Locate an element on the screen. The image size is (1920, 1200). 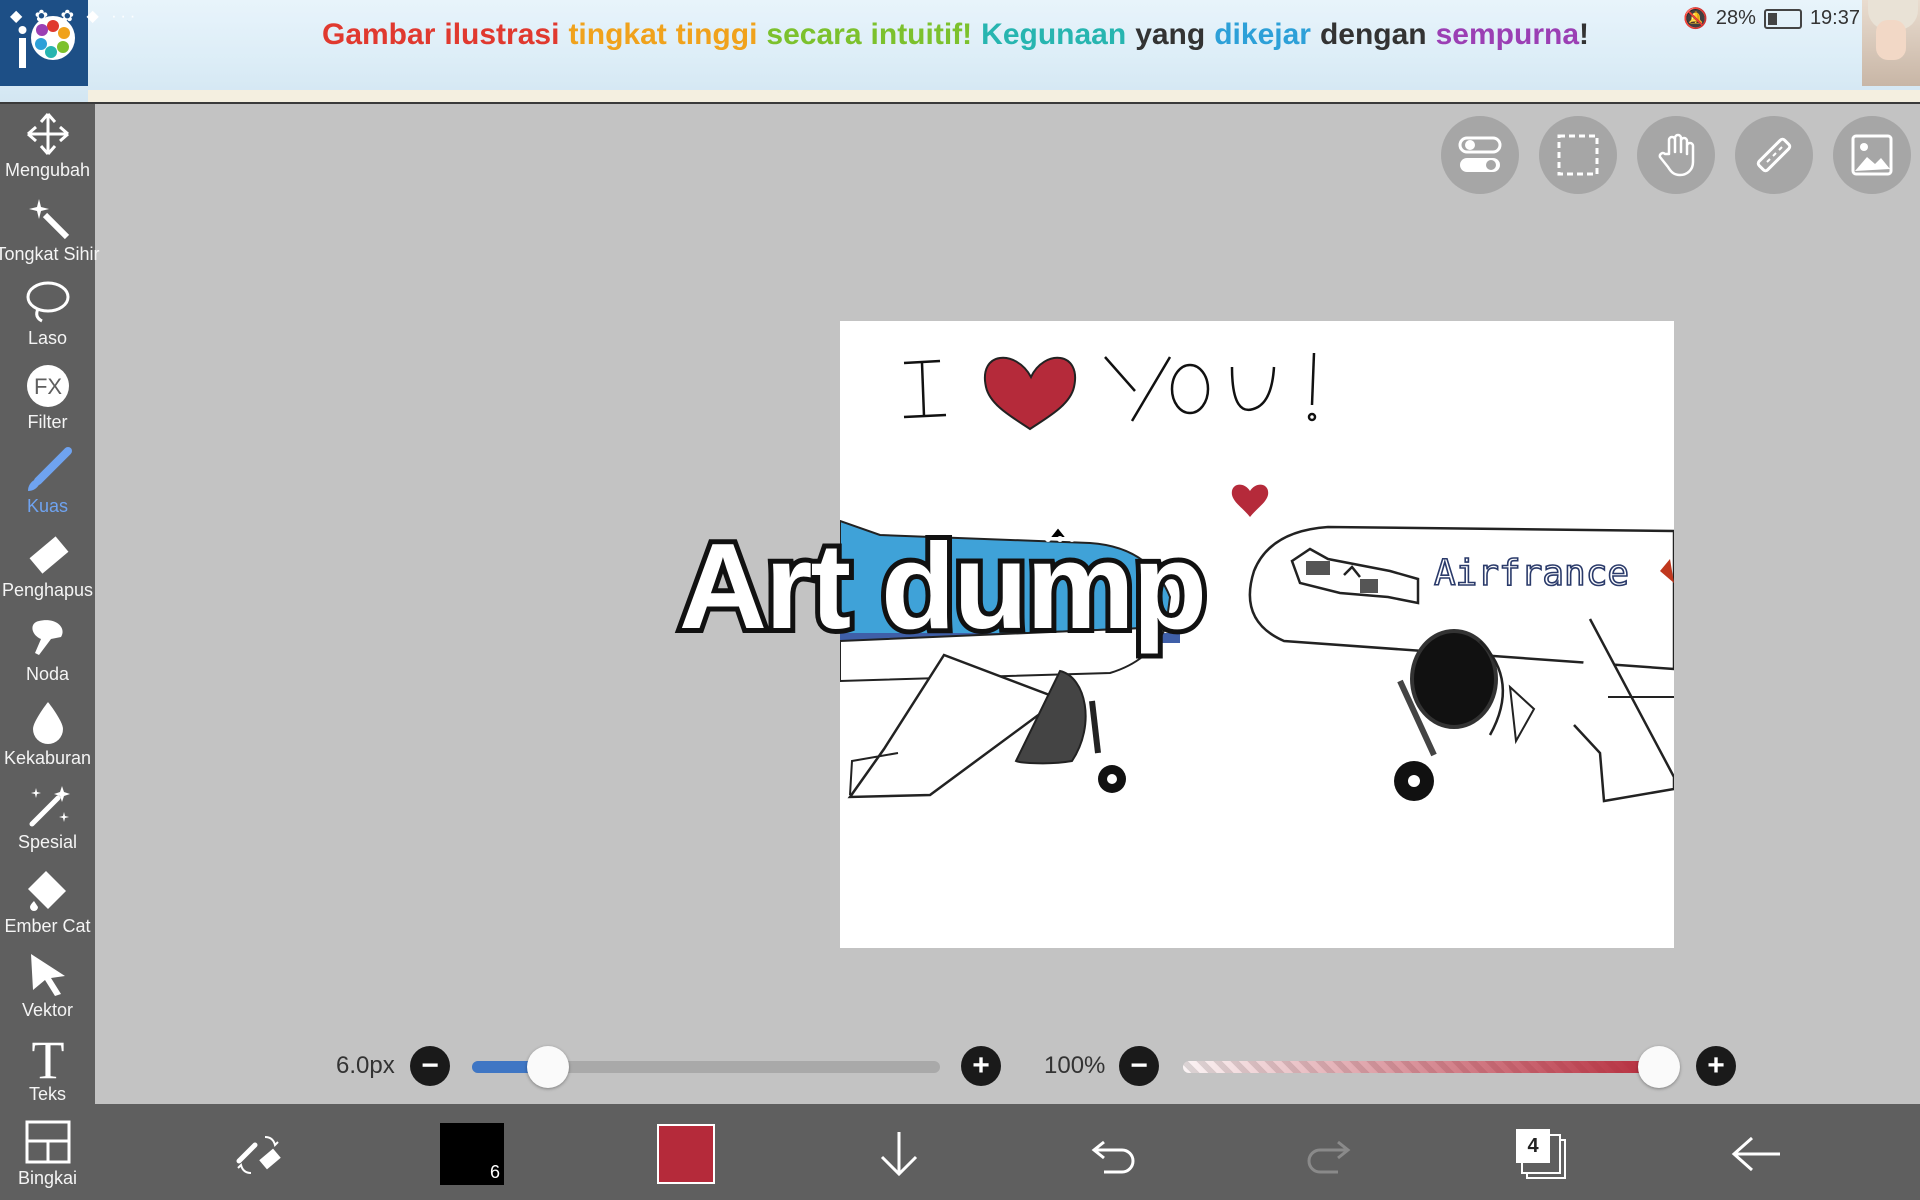
i-love-you-drawing is located at coordinates (1110, 387).